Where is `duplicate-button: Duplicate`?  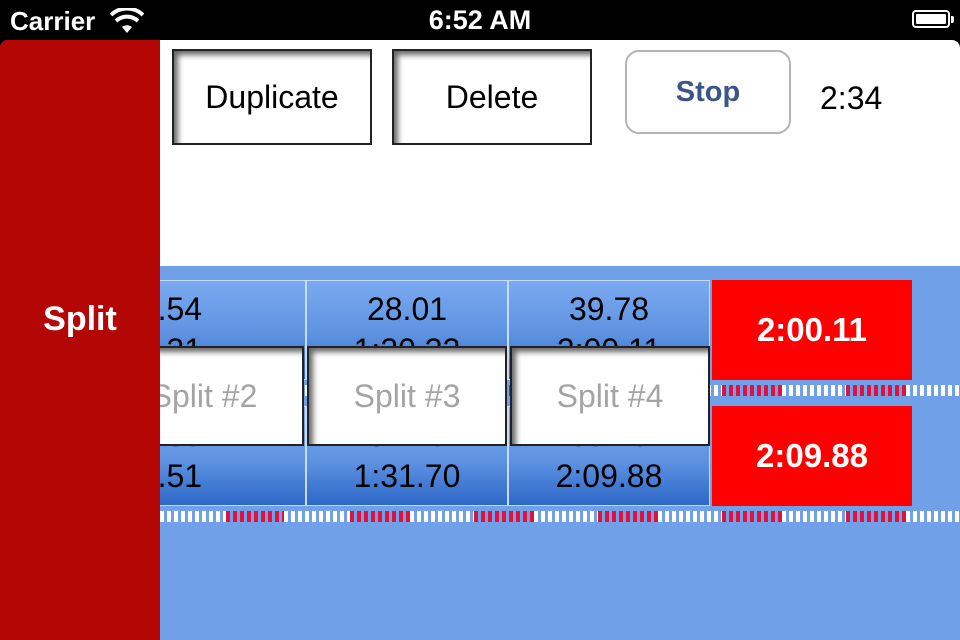
duplicate-button: Duplicate is located at coordinates (272, 97).